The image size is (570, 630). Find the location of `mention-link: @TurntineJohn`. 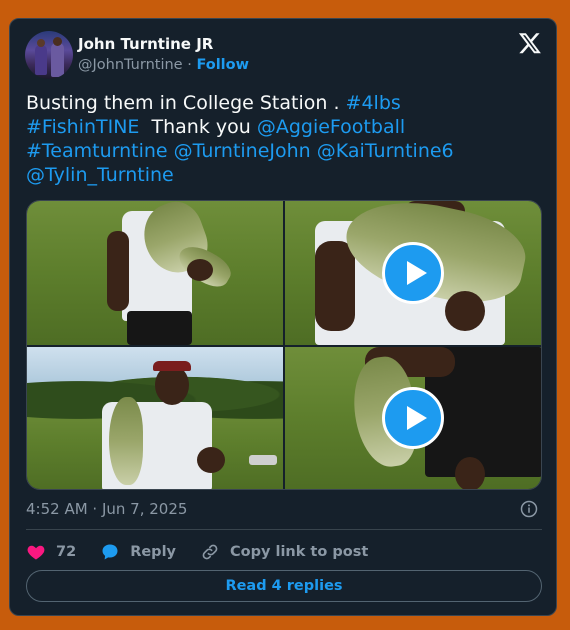

mention-link: @TurntineJohn is located at coordinates (242, 151).